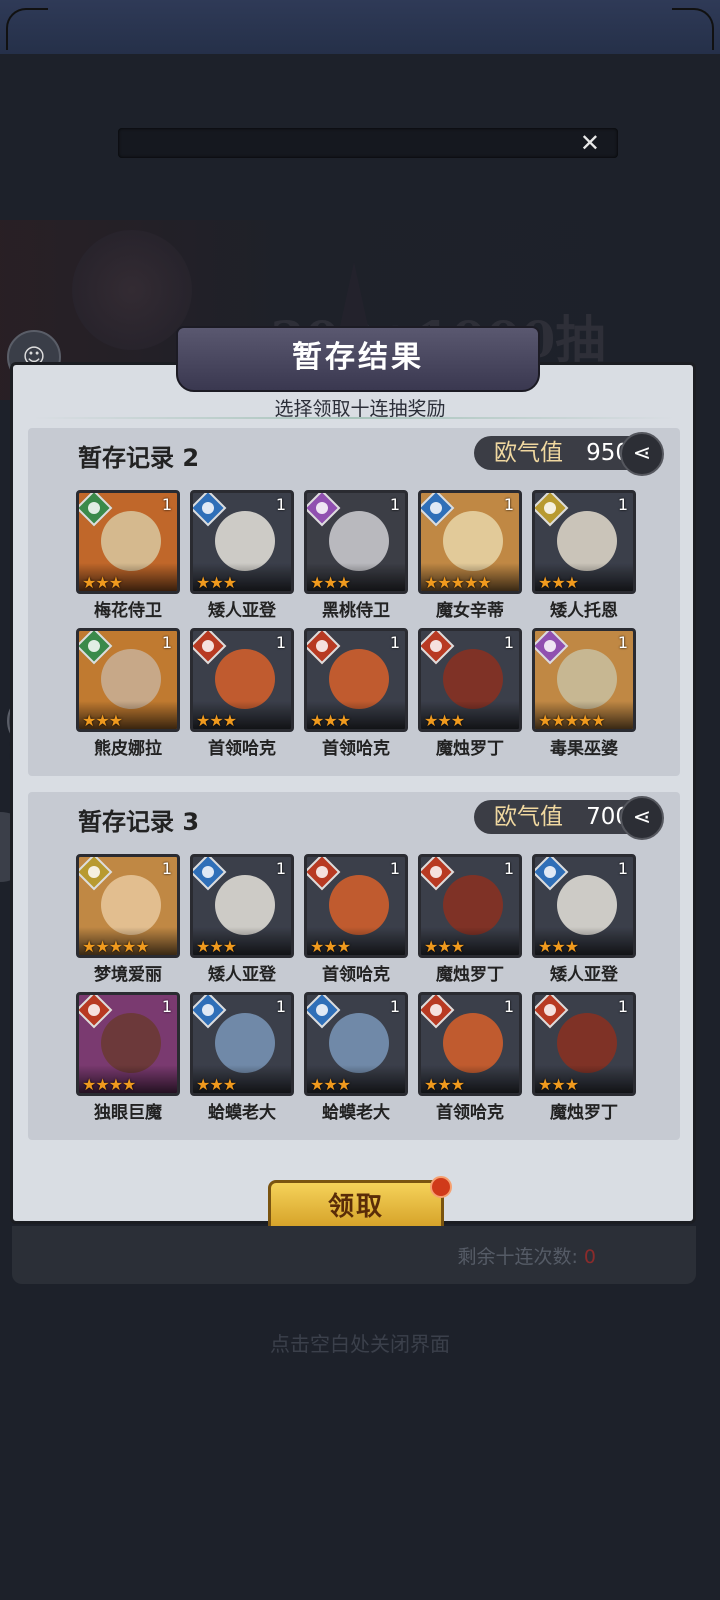 This screenshot has height=1600, width=720. I want to click on panel-title: 暂存结果, so click(358, 357).